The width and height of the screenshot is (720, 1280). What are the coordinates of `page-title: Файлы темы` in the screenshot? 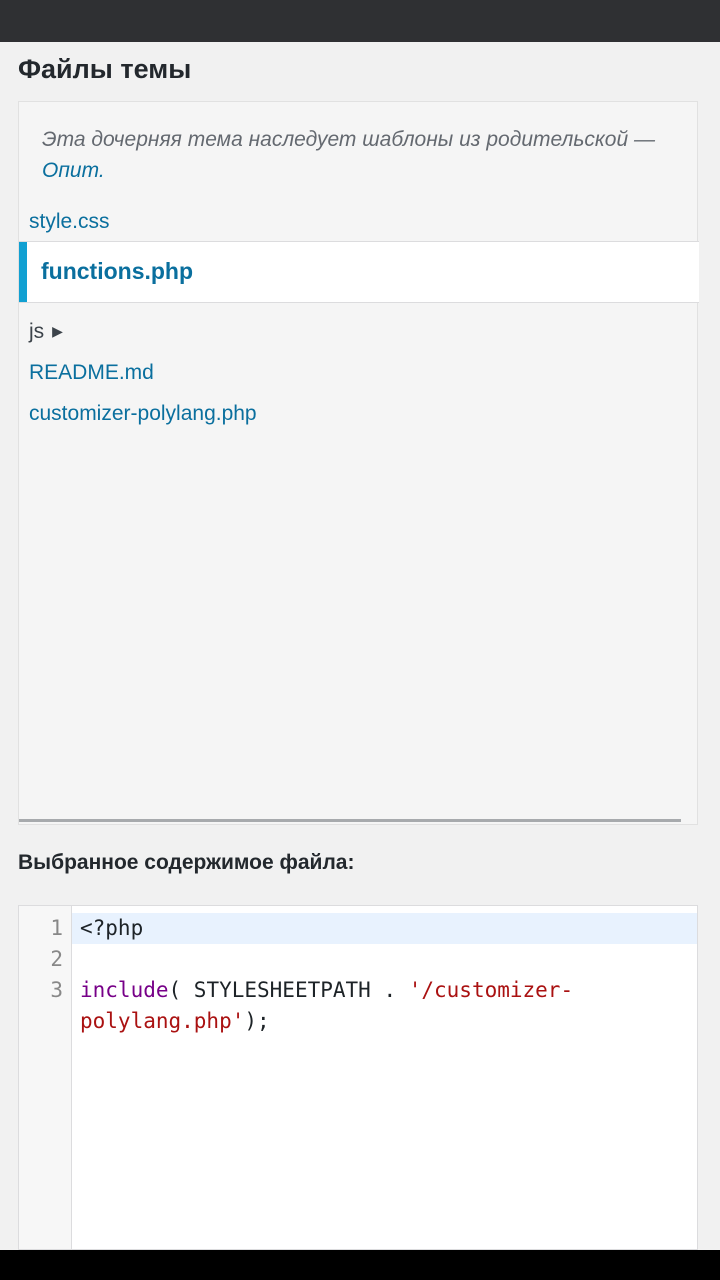 It's located at (105, 69).